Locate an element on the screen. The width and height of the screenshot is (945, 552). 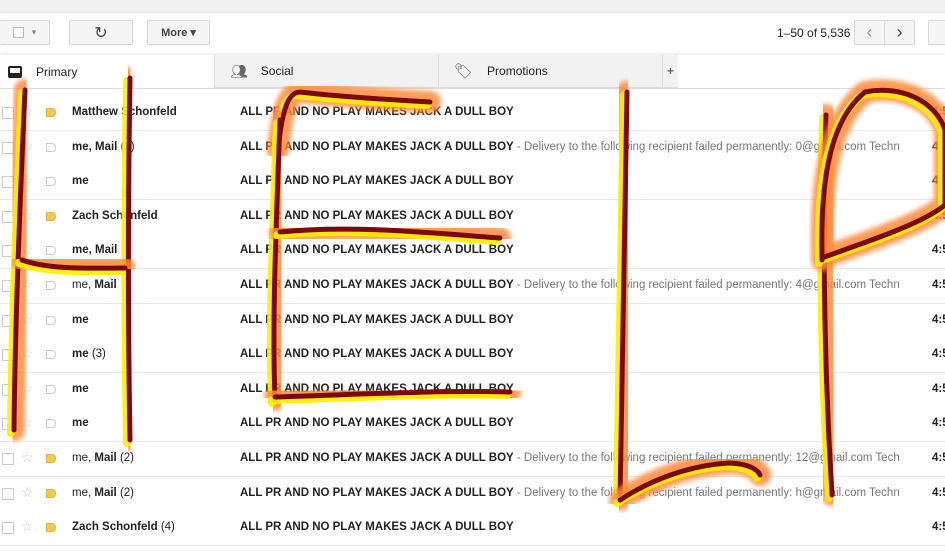
category-tabs: Primary 👥︎ Social 🏷︎ Promotions + is located at coordinates (472, 72).